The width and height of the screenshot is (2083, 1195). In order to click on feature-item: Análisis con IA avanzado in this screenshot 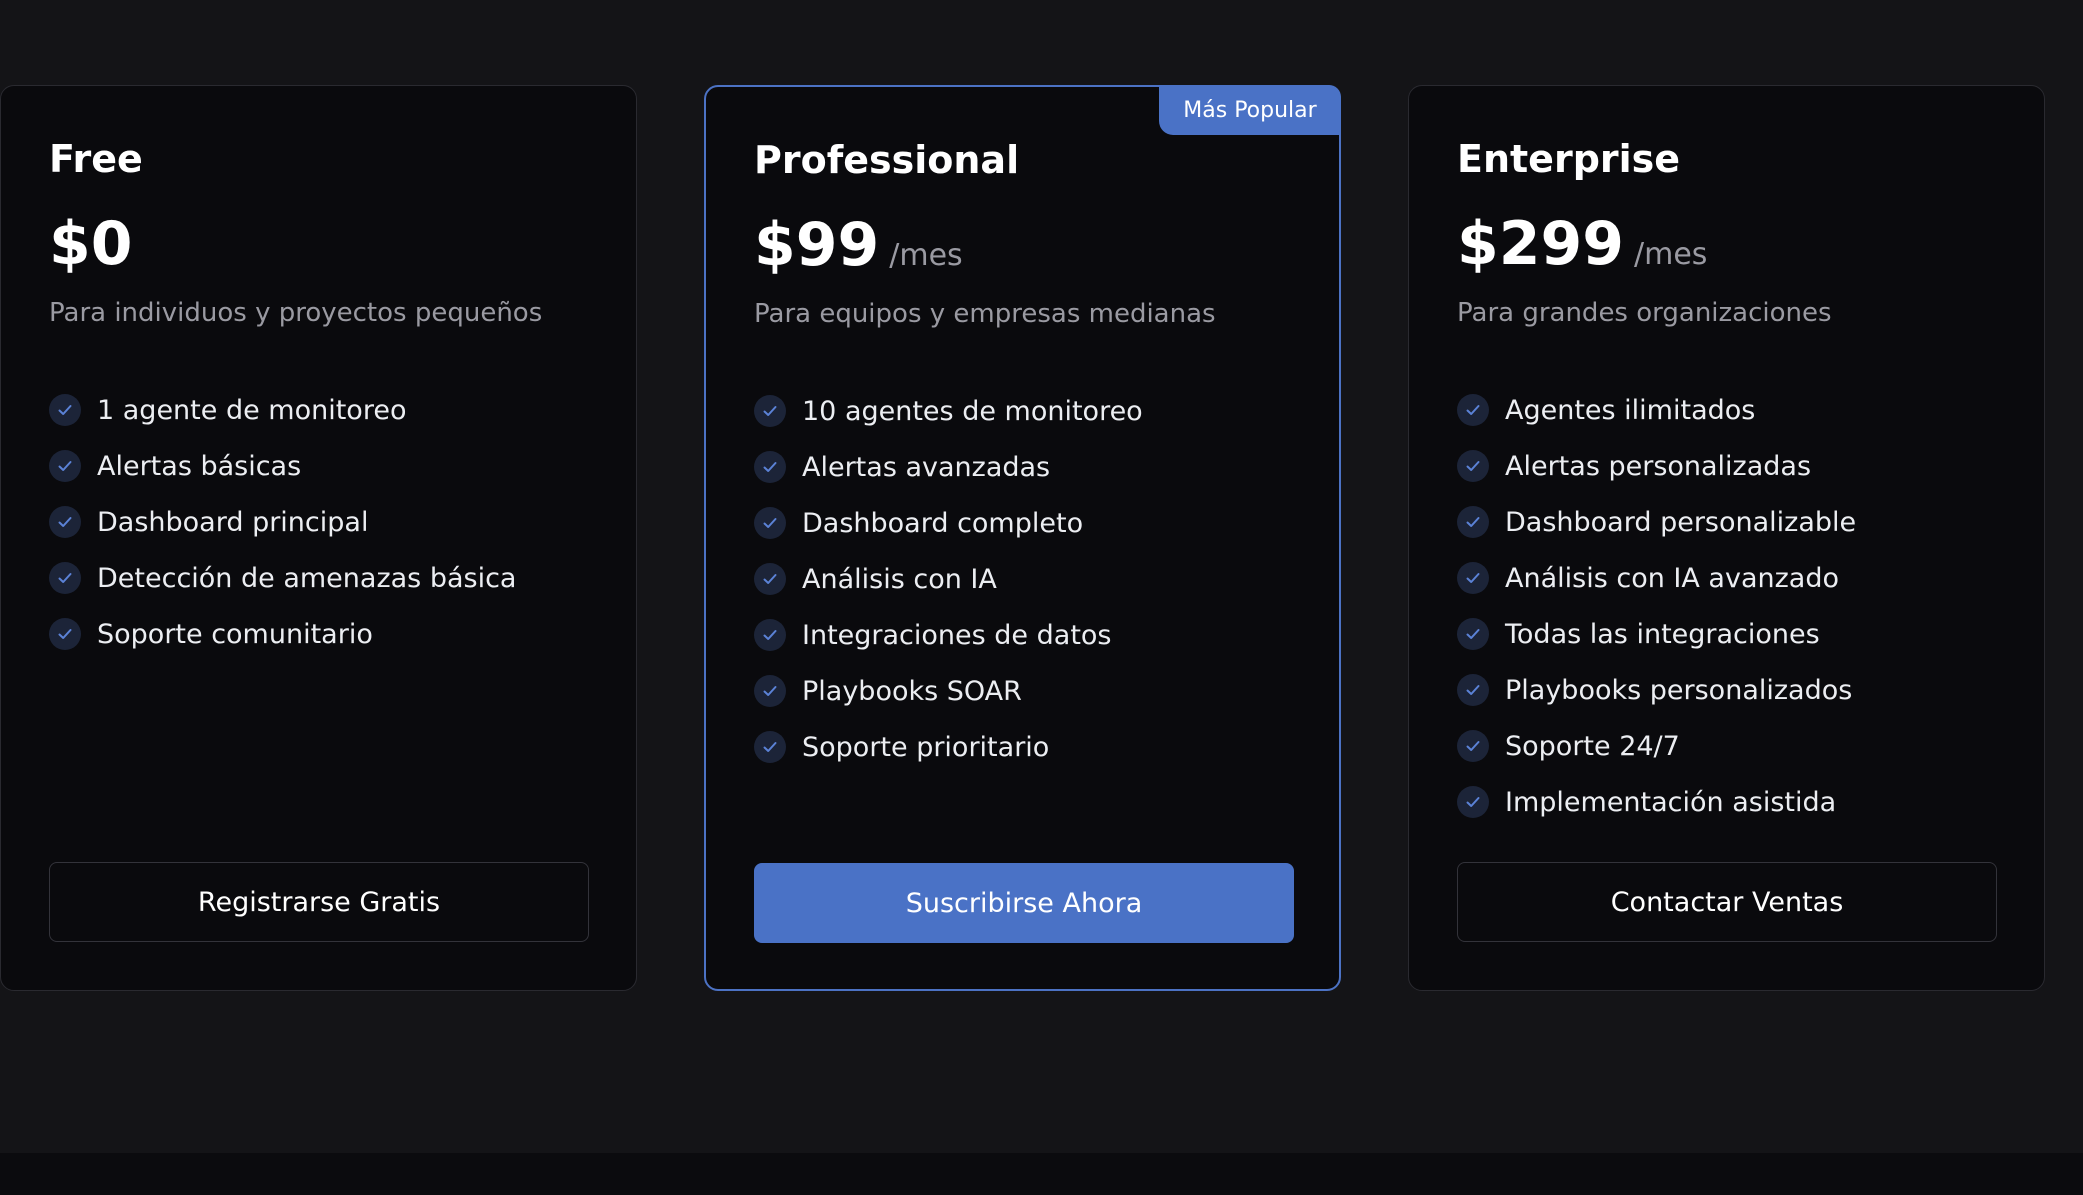, I will do `click(1656, 578)`.